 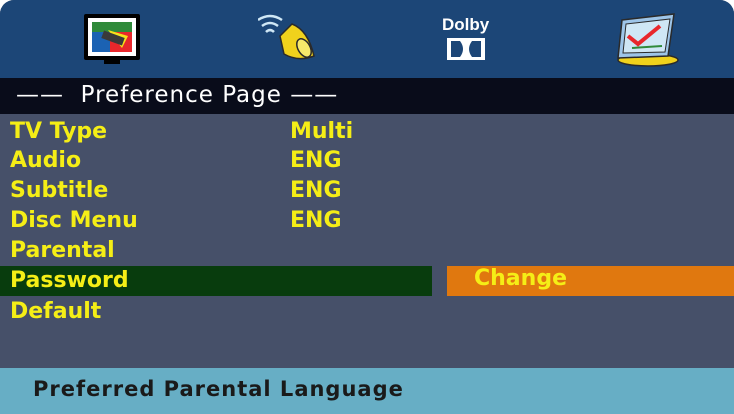 What do you see at coordinates (59, 190) in the screenshot?
I see `menu-item-label: Subtitle` at bounding box center [59, 190].